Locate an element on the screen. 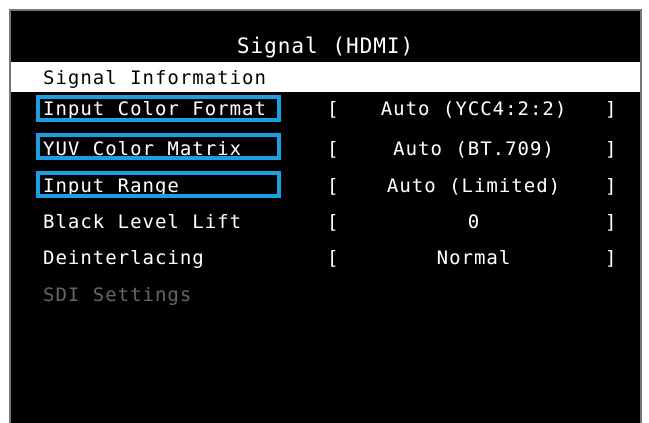 Image resolution: width=649 pixels, height=423 pixels. highlight-box-yuv-color-matrix is located at coordinates (158, 146).